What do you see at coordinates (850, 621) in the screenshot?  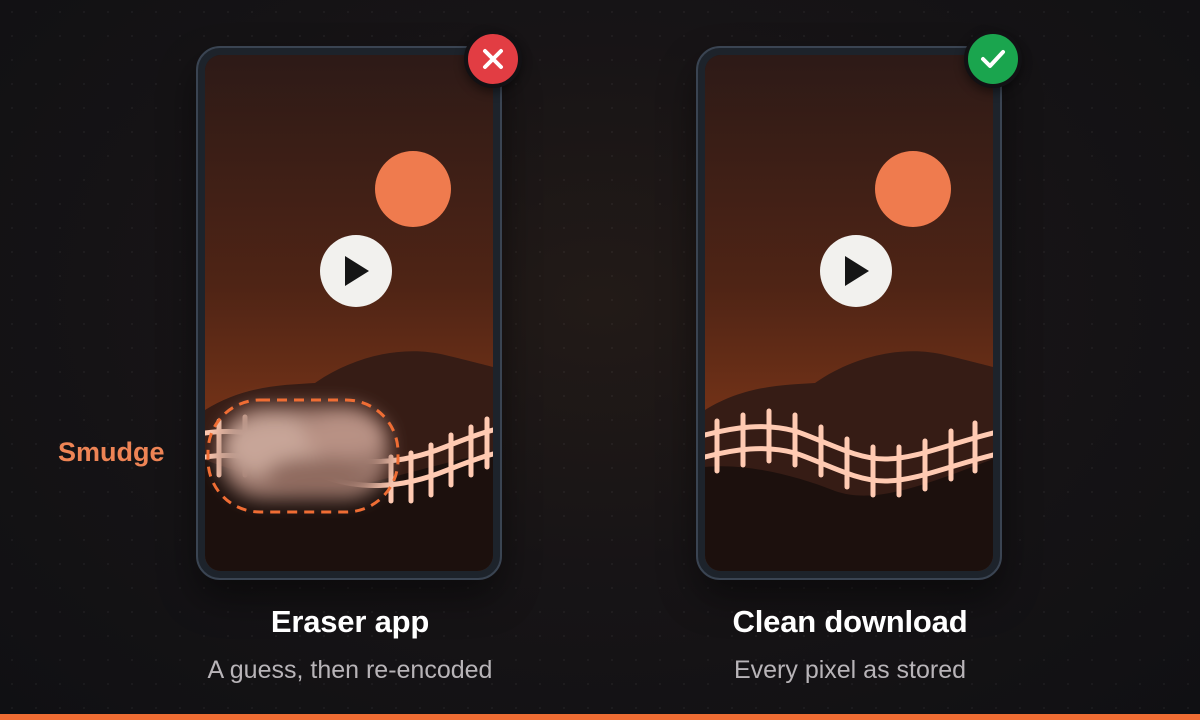 I see `clean-download-title: Clean download` at bounding box center [850, 621].